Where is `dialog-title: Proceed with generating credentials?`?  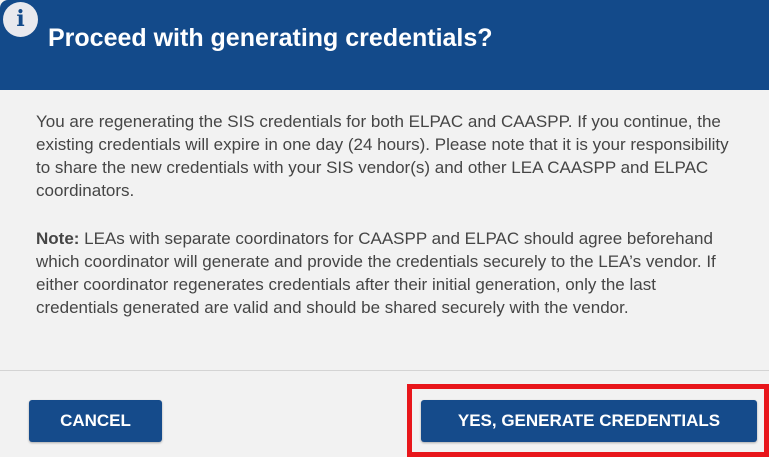
dialog-title: Proceed with generating credentials? is located at coordinates (270, 38).